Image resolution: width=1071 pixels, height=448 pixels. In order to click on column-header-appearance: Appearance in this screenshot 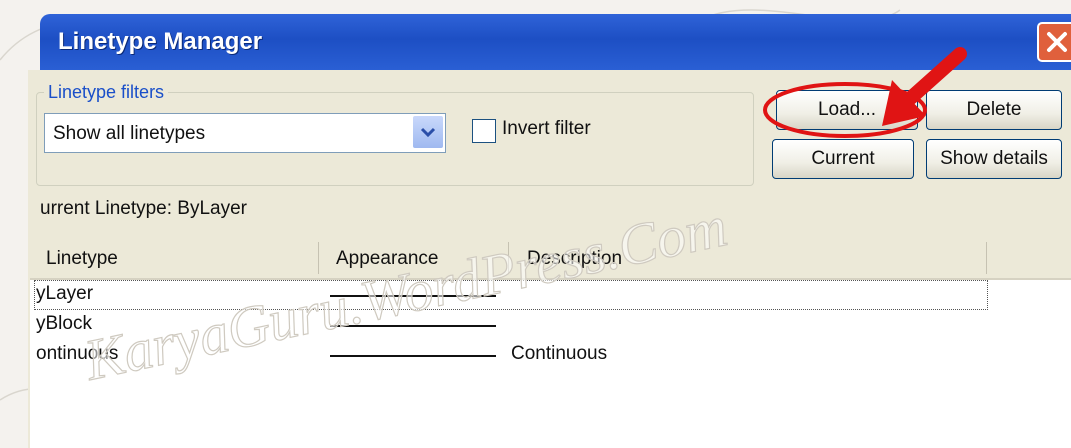, I will do `click(387, 259)`.